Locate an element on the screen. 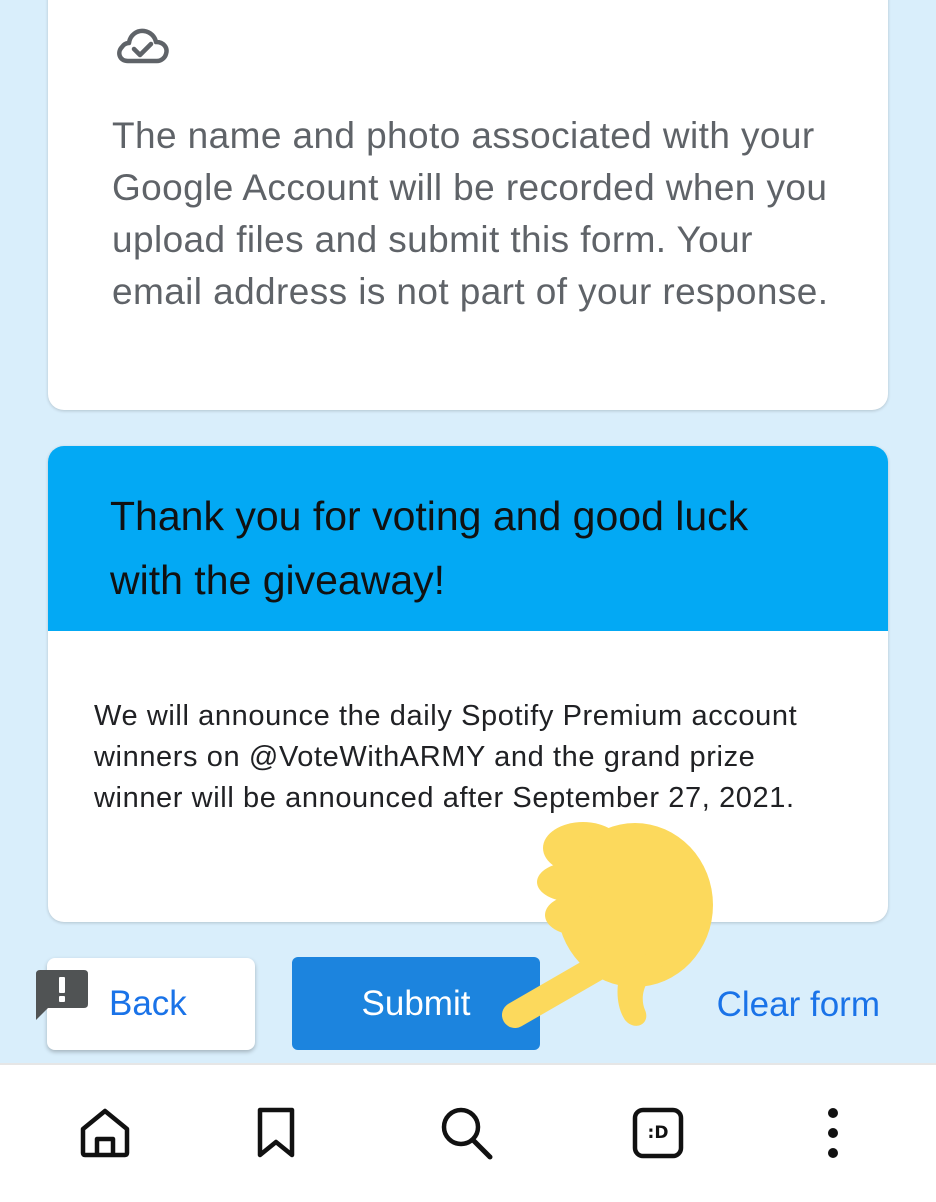 This screenshot has width=936, height=1202. emoticon-icon: :D is located at coordinates (658, 1133).